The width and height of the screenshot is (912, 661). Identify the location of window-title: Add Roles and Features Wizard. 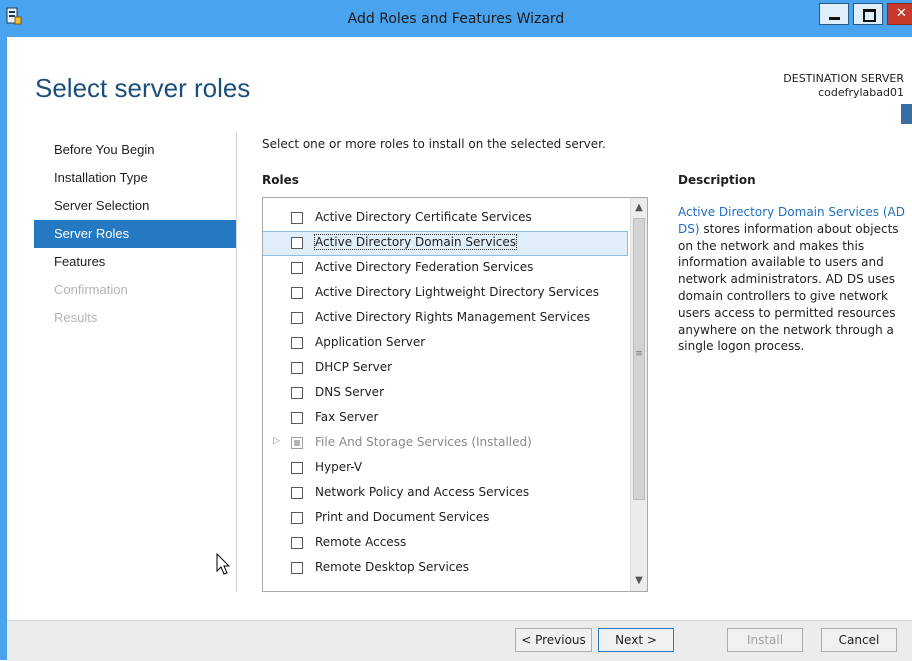
(456, 19).